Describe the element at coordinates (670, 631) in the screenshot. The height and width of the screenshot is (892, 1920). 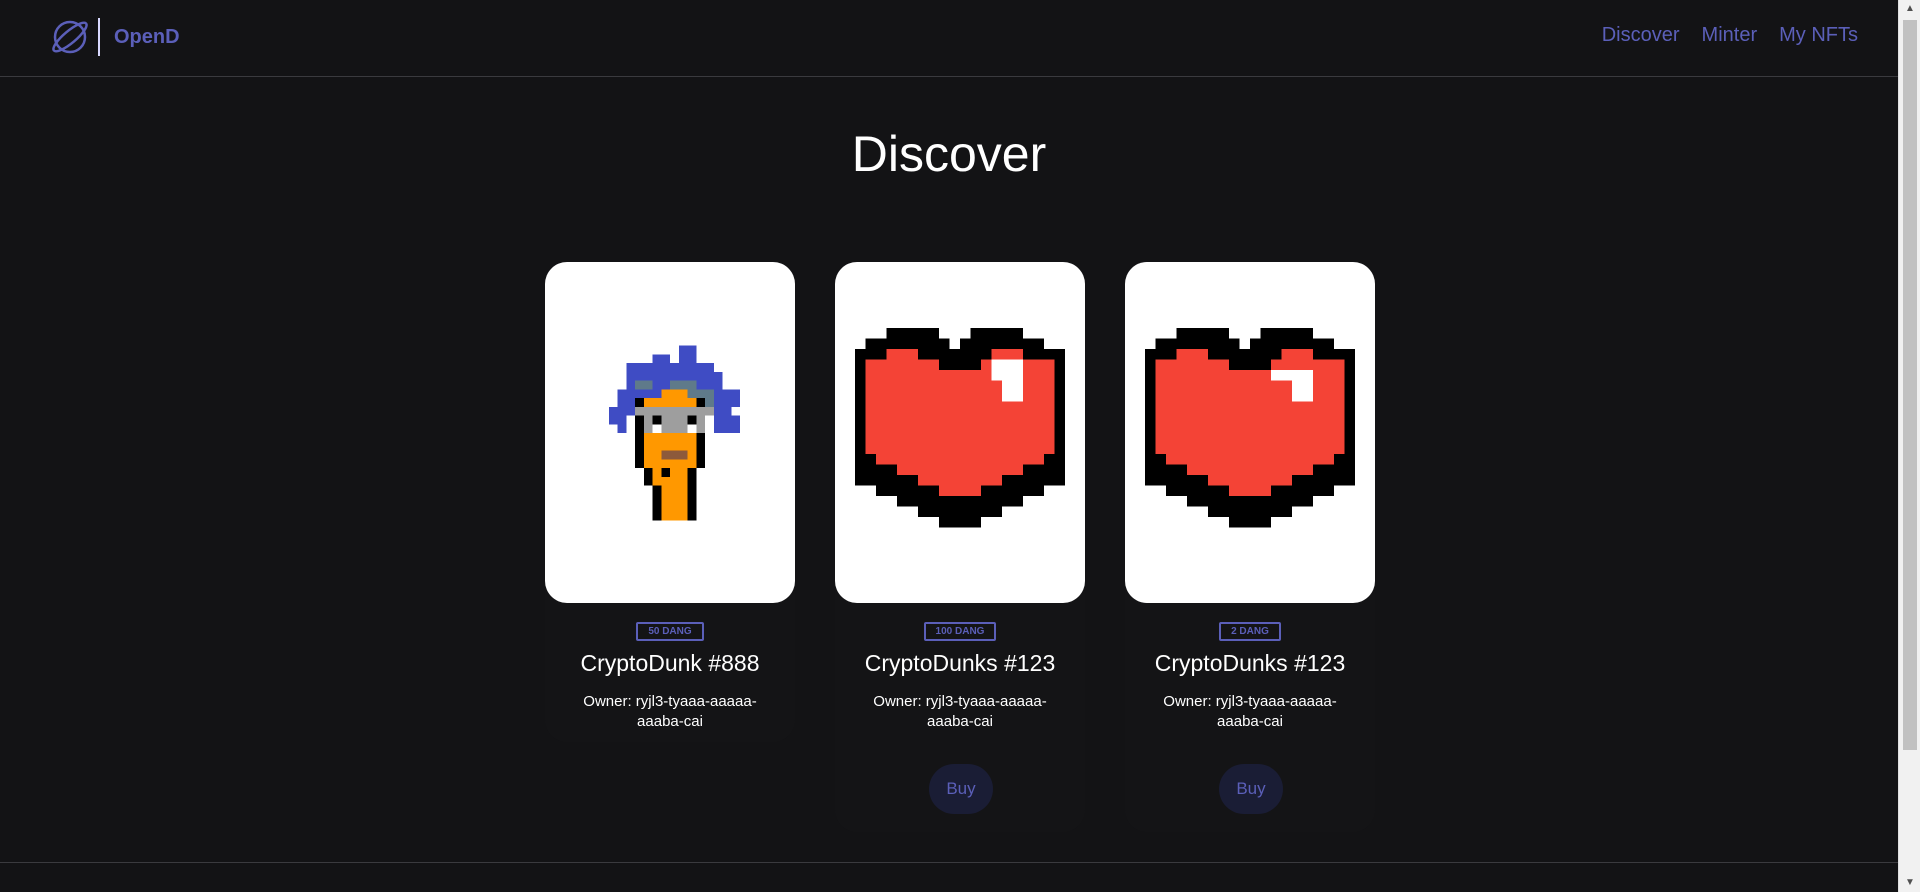
I see `price-badge: 50 DANG` at that location.